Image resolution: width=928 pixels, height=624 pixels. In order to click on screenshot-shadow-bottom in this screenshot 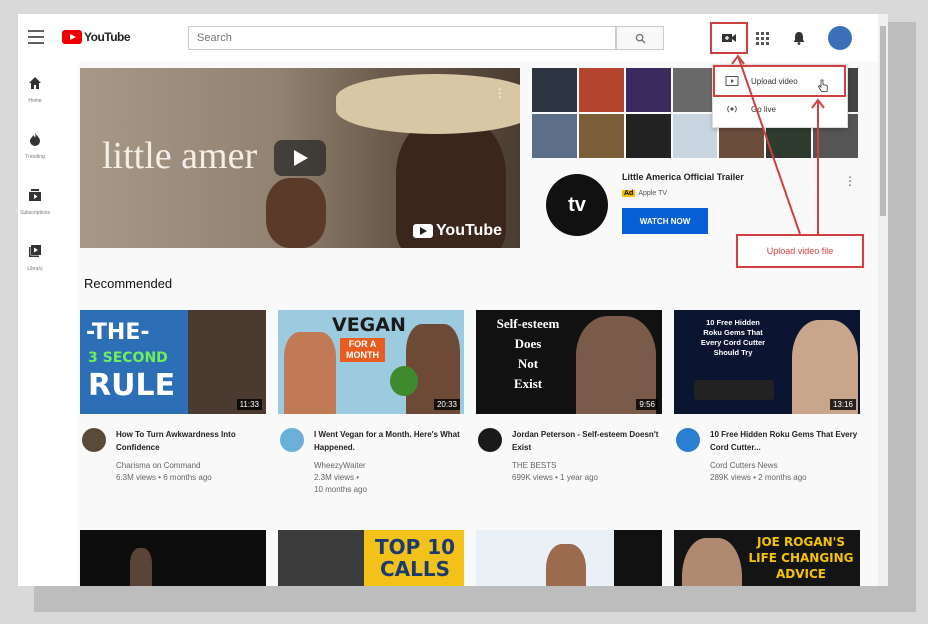, I will do `click(475, 599)`.